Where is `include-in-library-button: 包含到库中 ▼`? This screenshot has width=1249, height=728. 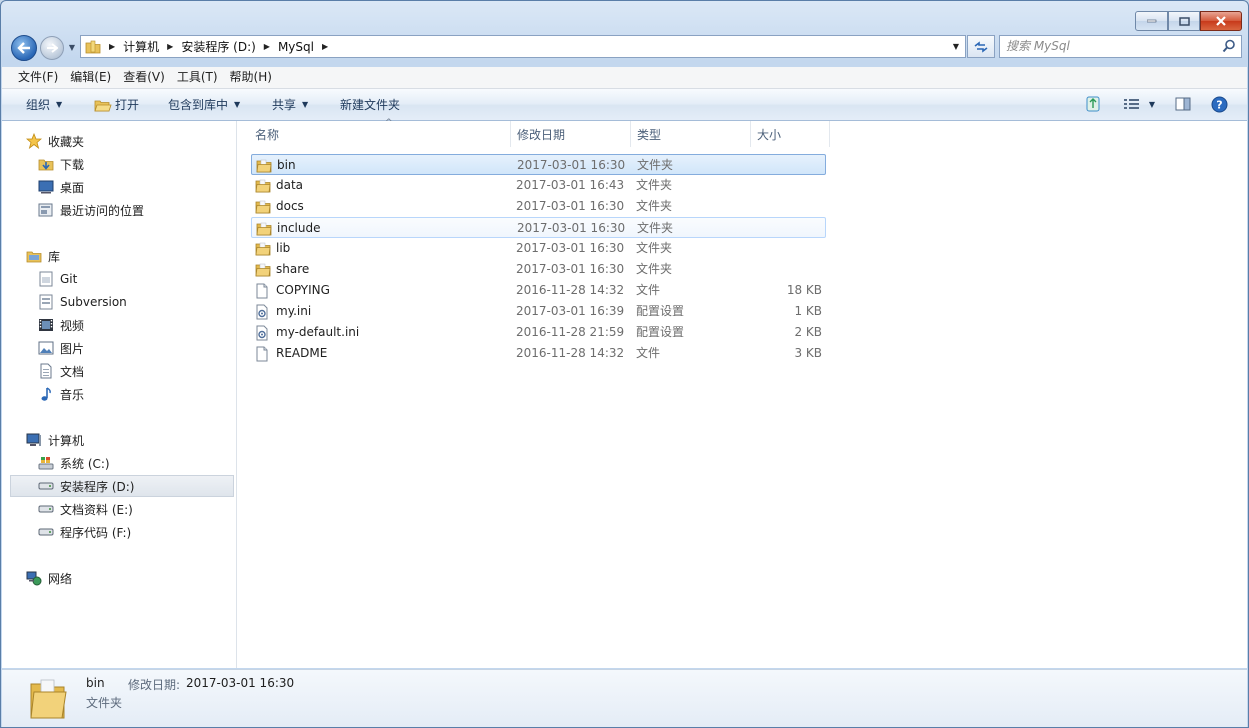
include-in-library-button: 包含到库中 ▼ is located at coordinates (204, 104).